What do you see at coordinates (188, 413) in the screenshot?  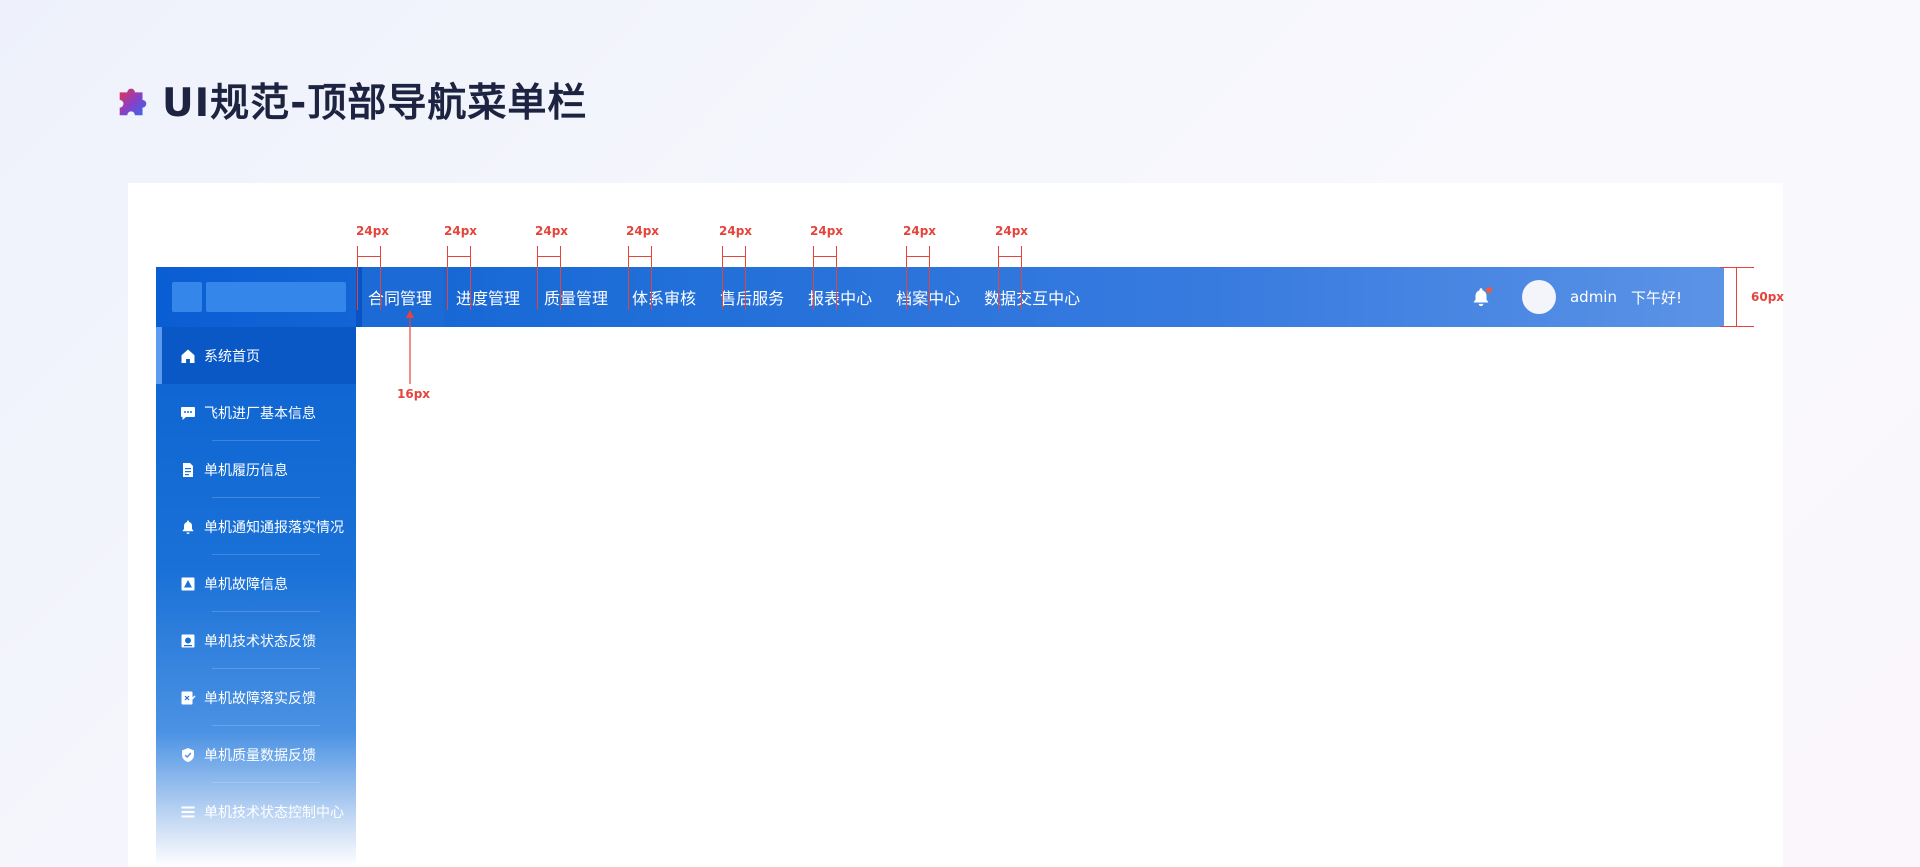 I see `chat-icon` at bounding box center [188, 413].